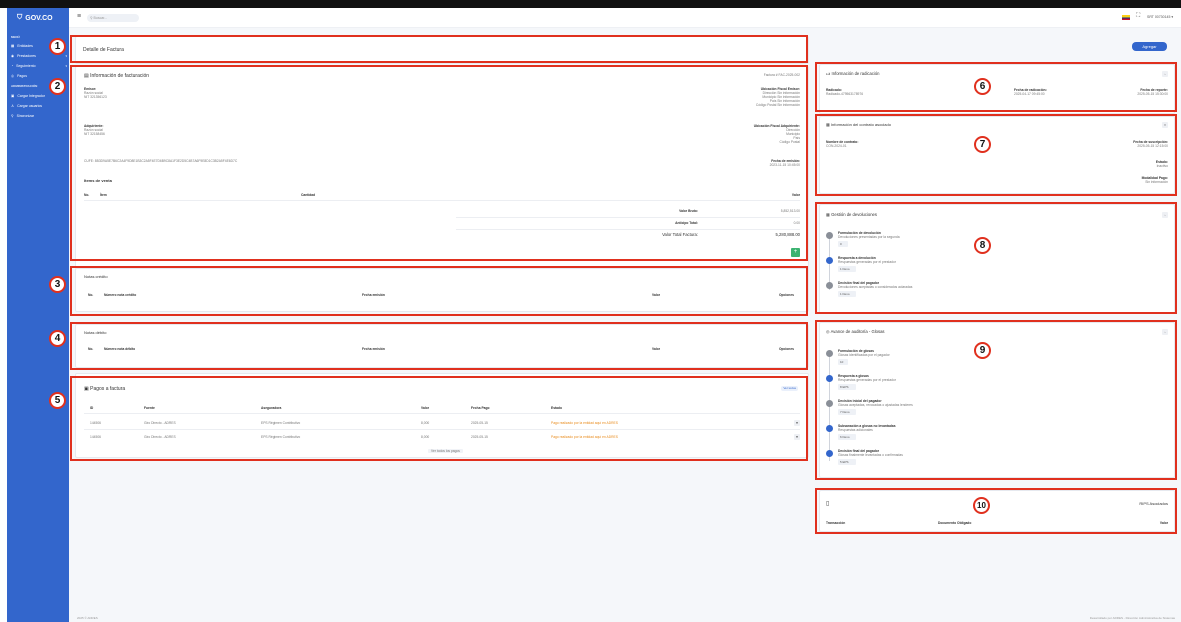  Describe the element at coordinates (57, 338) in the screenshot. I see `annotation-badge-4: 4` at that location.